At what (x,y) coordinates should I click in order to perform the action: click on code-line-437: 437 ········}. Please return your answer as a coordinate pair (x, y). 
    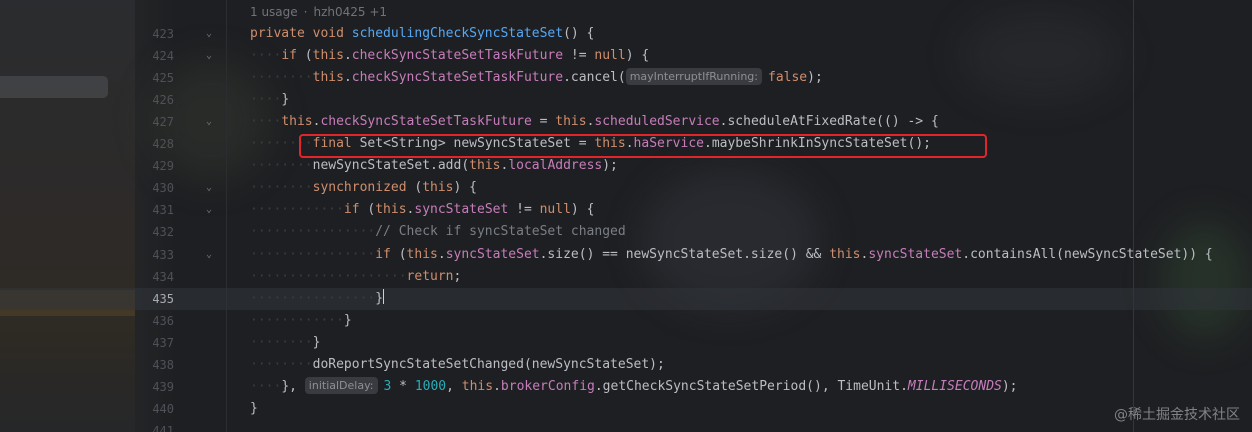
    Looking at the image, I should click on (626, 343).